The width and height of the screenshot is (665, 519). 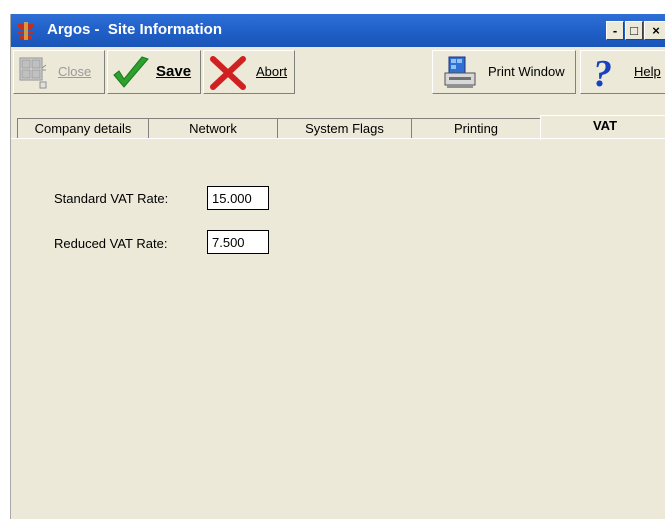 What do you see at coordinates (26, 31) in the screenshot?
I see `app-icon` at bounding box center [26, 31].